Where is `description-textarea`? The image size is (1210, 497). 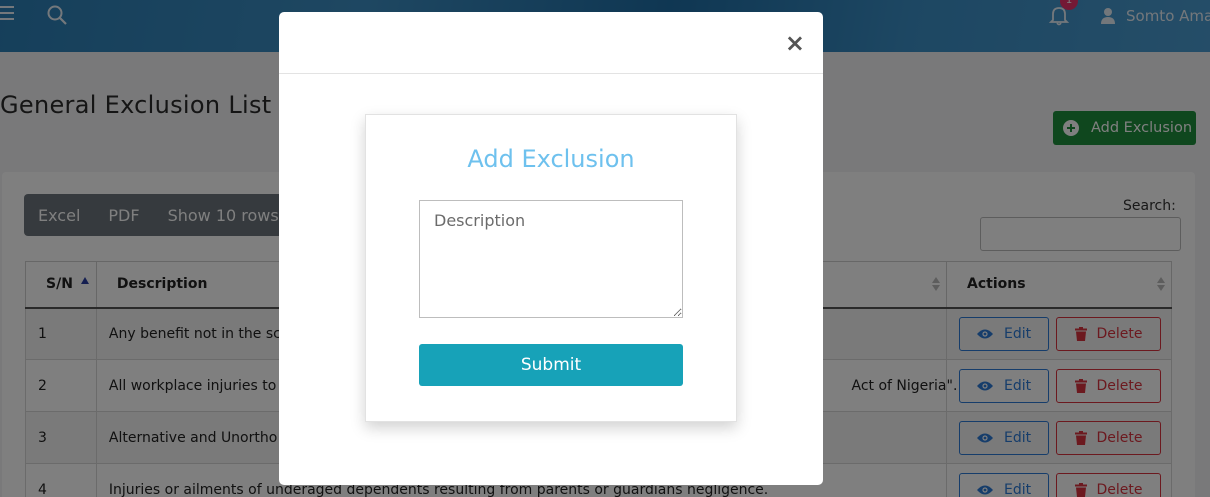
description-textarea is located at coordinates (551, 259).